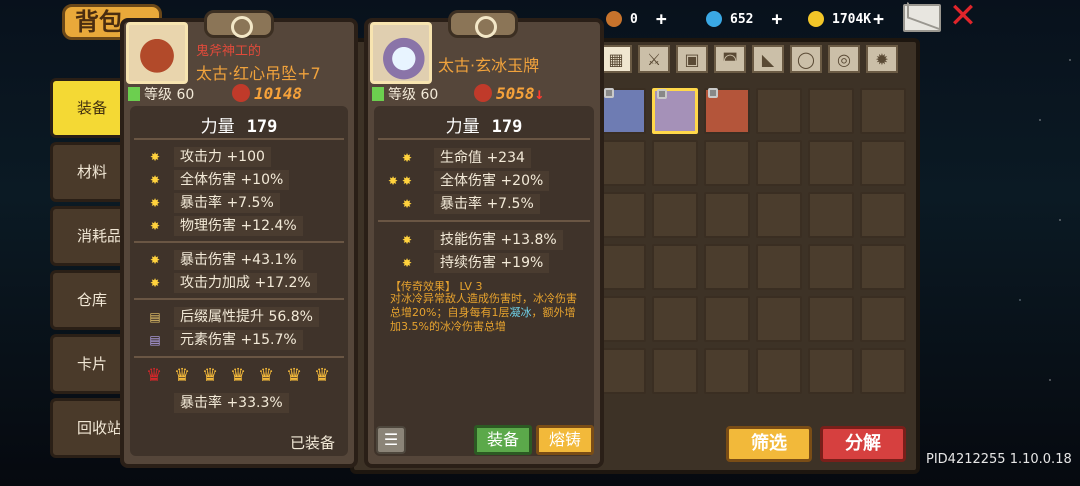 The image size is (1080, 486). Describe the element at coordinates (391, 440) in the screenshot. I see `list-button: ☰` at that location.